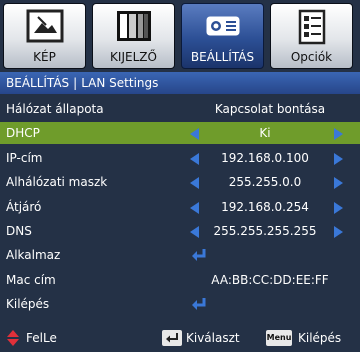  What do you see at coordinates (24, 157) in the screenshot?
I see `ip-address-label: IP-cím` at bounding box center [24, 157].